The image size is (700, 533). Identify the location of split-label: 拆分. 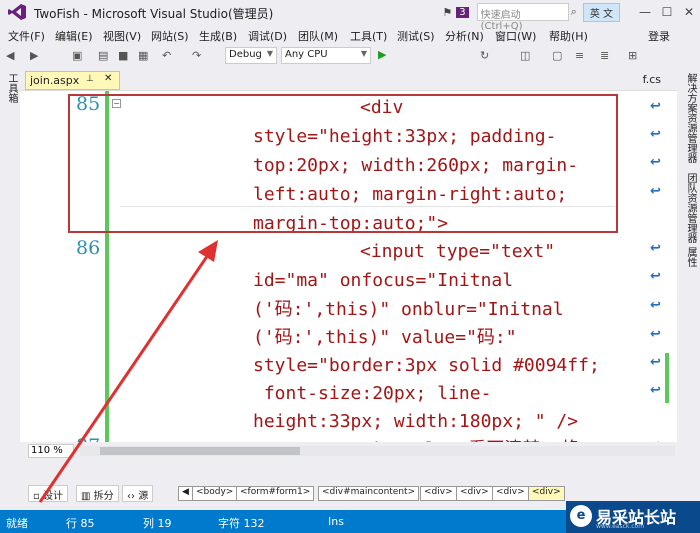
(103, 496).